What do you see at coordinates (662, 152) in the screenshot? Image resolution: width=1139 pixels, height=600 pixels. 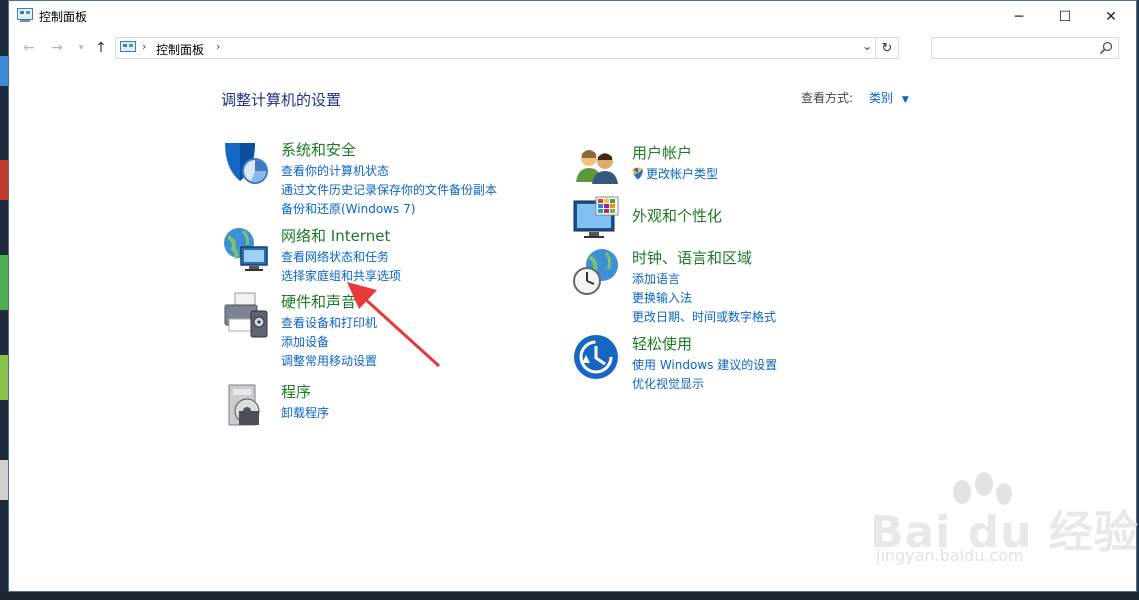 I see `category-title: 用户帐户` at bounding box center [662, 152].